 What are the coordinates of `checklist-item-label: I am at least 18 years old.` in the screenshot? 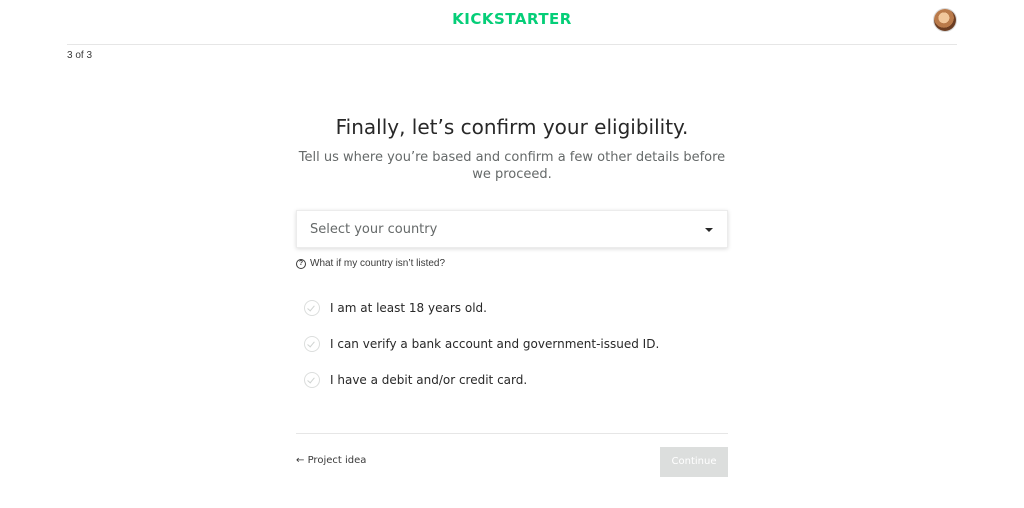 It's located at (408, 308).